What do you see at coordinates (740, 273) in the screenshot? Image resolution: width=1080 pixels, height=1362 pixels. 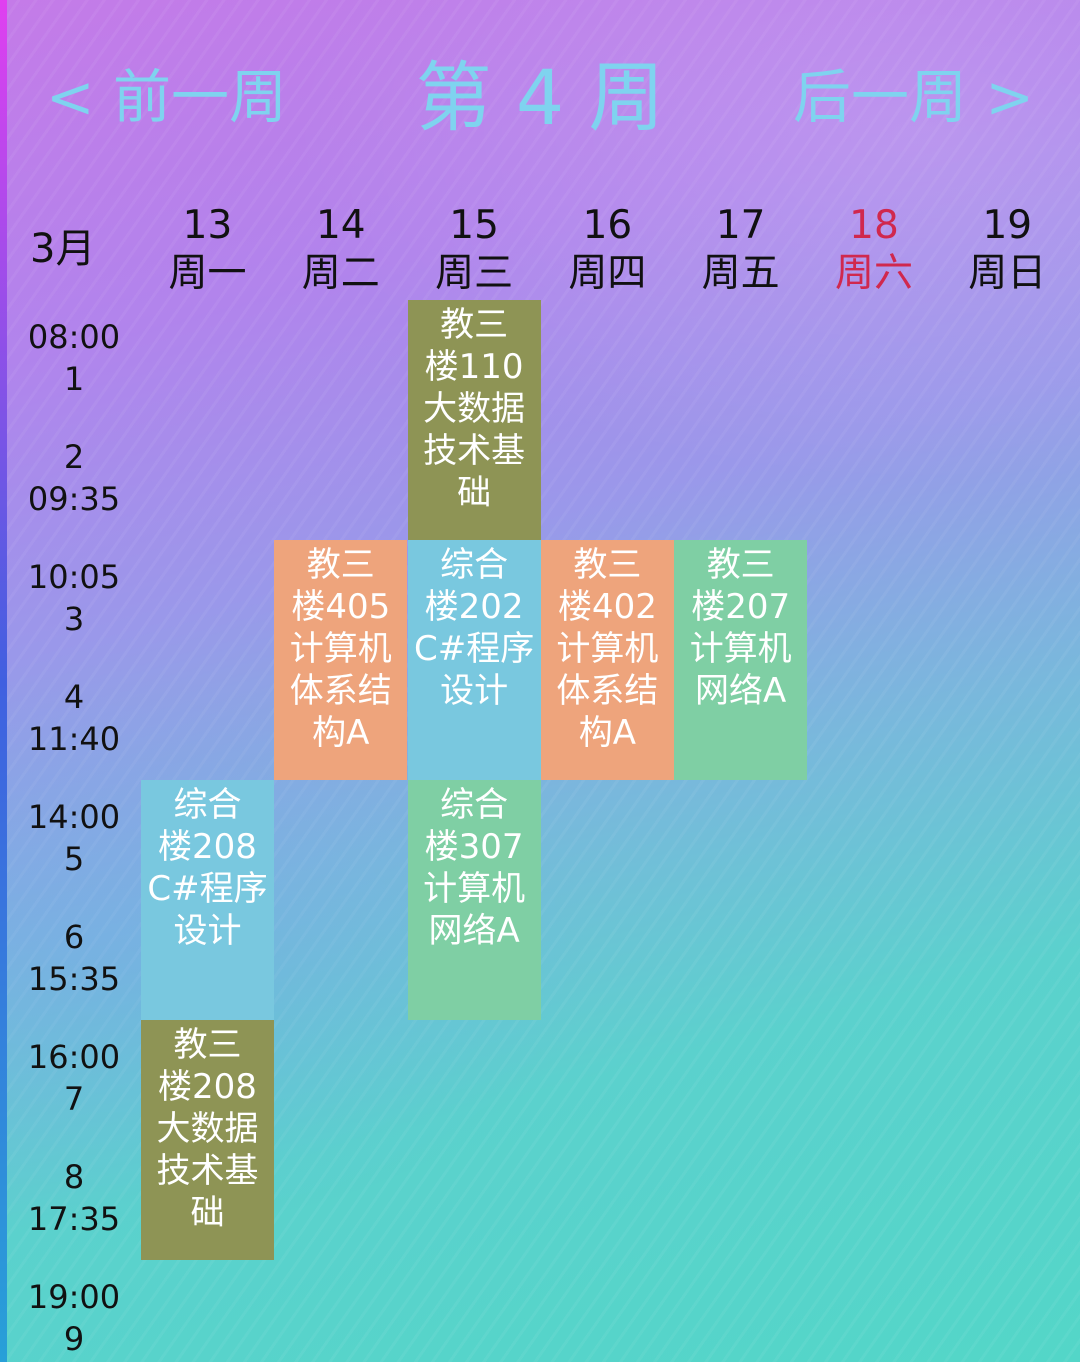 I see `day-weekday: 周五` at bounding box center [740, 273].